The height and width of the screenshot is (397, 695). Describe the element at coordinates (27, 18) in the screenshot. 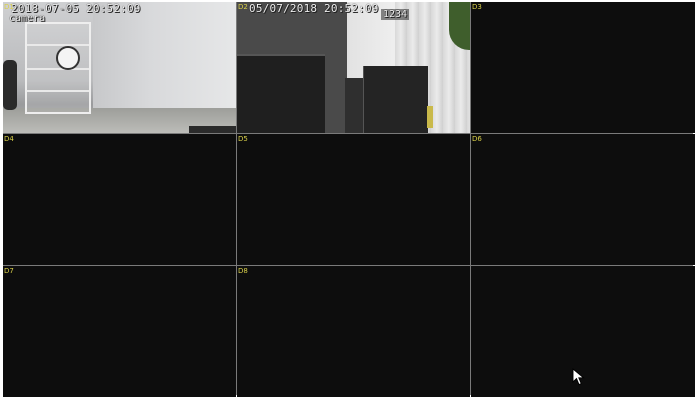

I see `osd-camera-name: camera` at that location.